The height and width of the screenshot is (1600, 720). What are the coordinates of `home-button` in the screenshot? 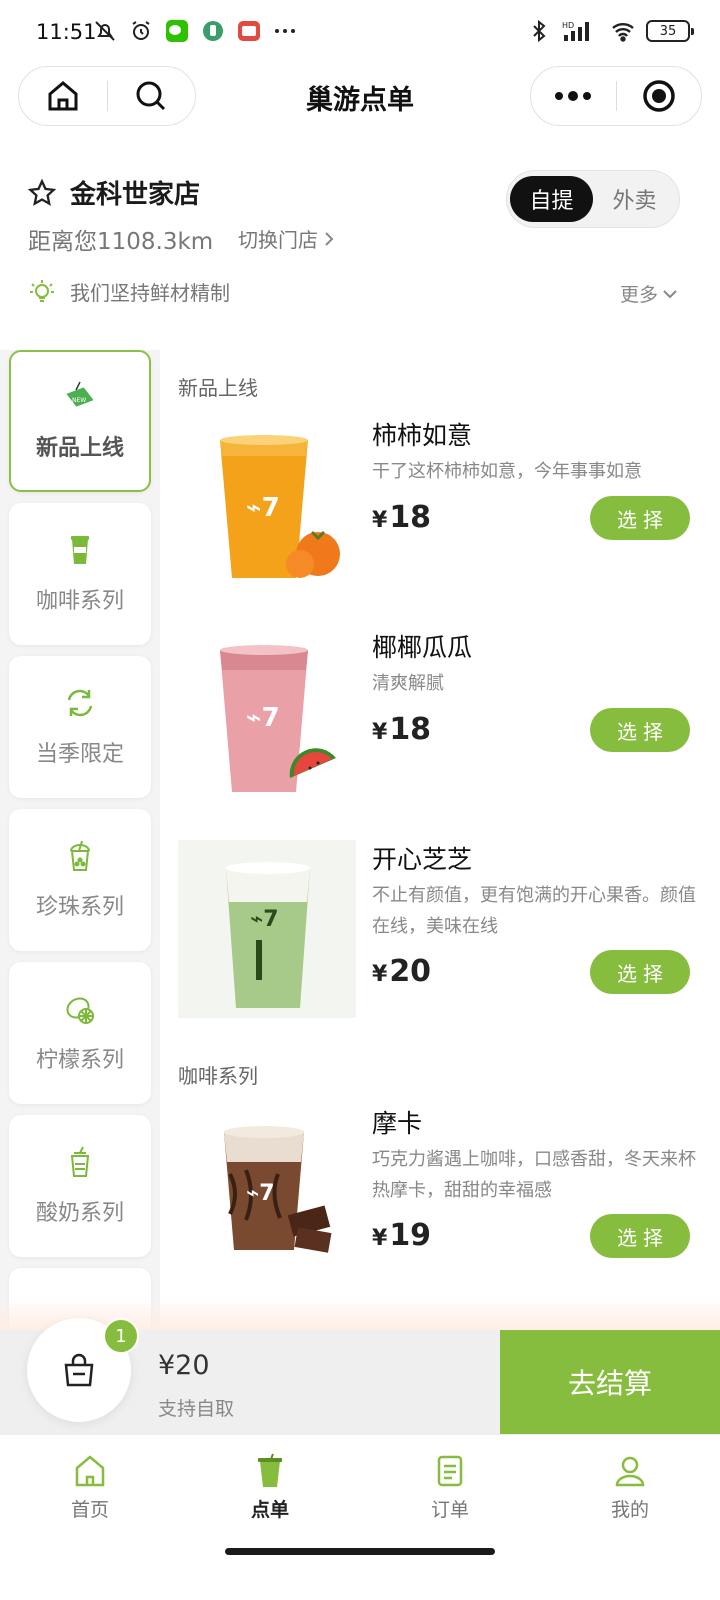 It's located at (63, 96).